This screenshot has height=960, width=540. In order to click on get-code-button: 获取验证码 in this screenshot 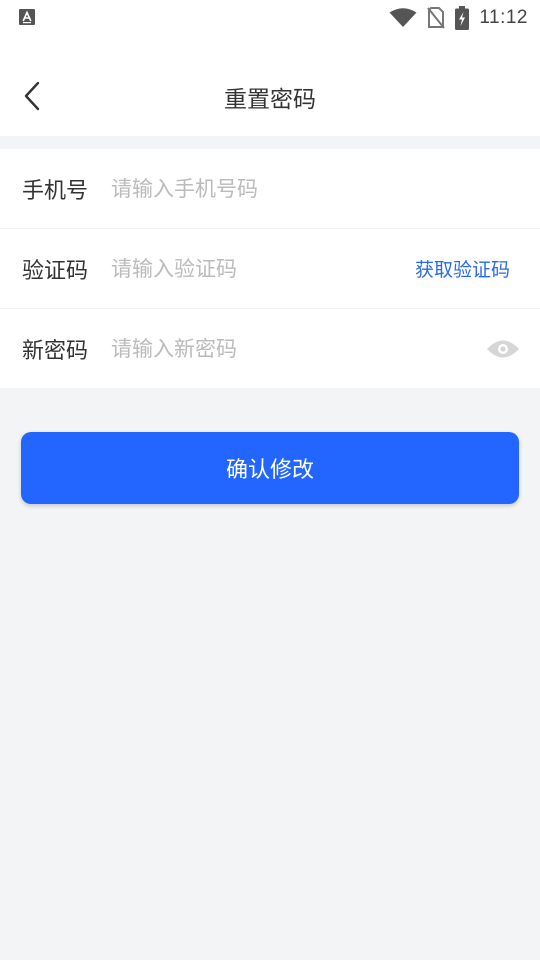, I will do `click(462, 268)`.